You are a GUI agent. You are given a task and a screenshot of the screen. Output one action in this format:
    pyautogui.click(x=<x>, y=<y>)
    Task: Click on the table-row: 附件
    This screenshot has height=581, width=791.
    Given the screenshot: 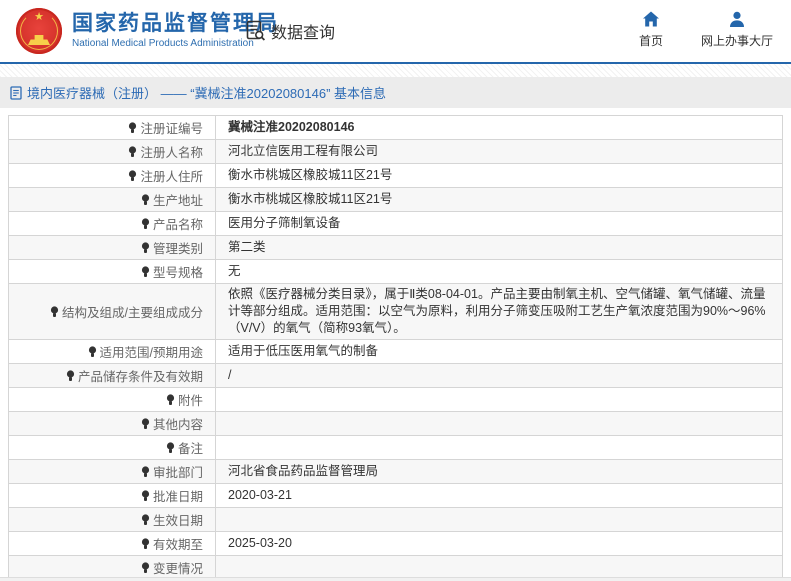 What is the action you would take?
    pyautogui.click(x=395, y=399)
    